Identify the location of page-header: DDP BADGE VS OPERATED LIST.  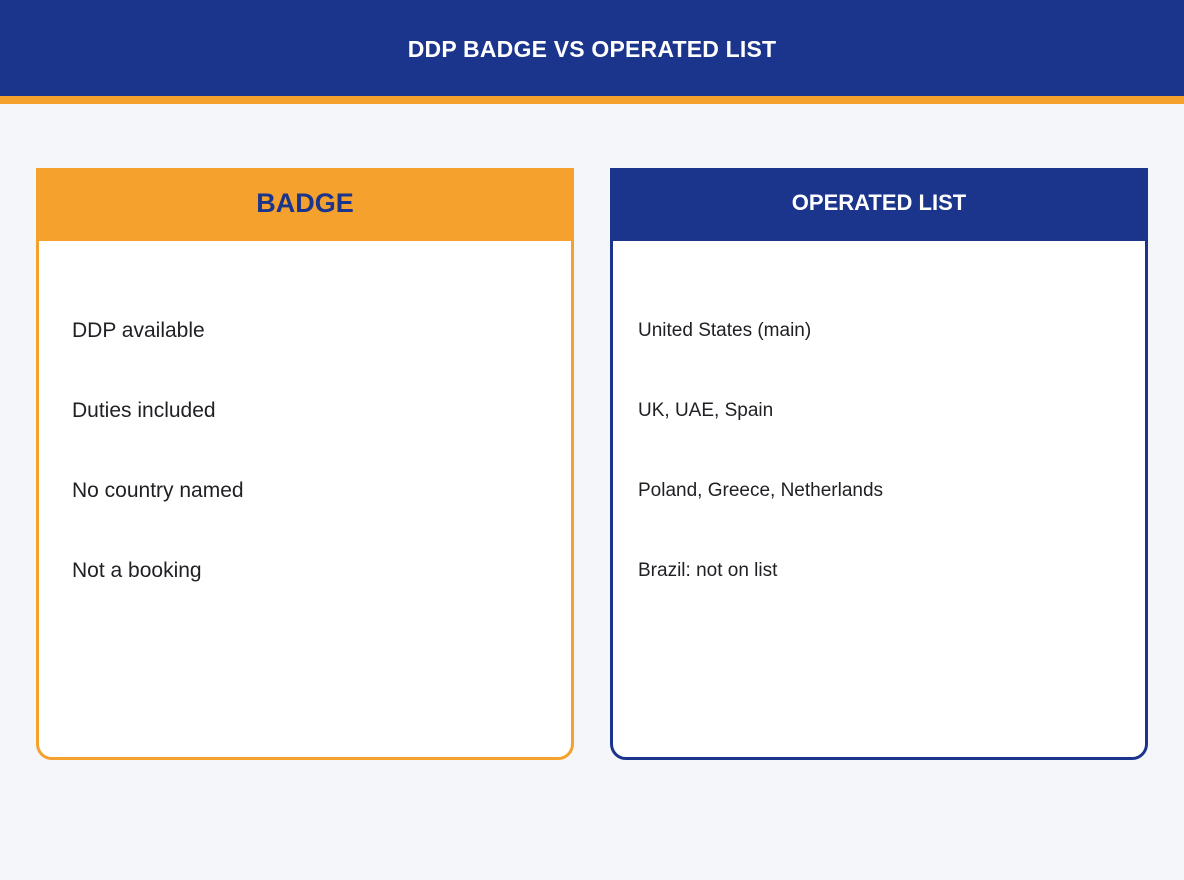
(592, 48).